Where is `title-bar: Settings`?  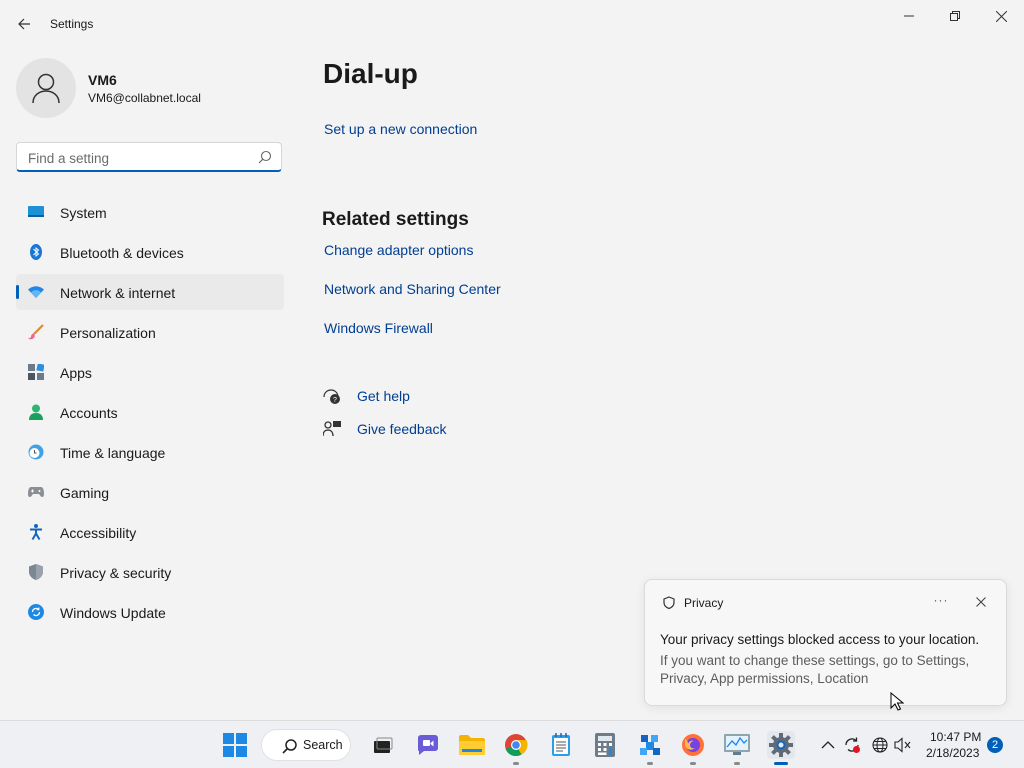
title-bar: Settings is located at coordinates (512, 24).